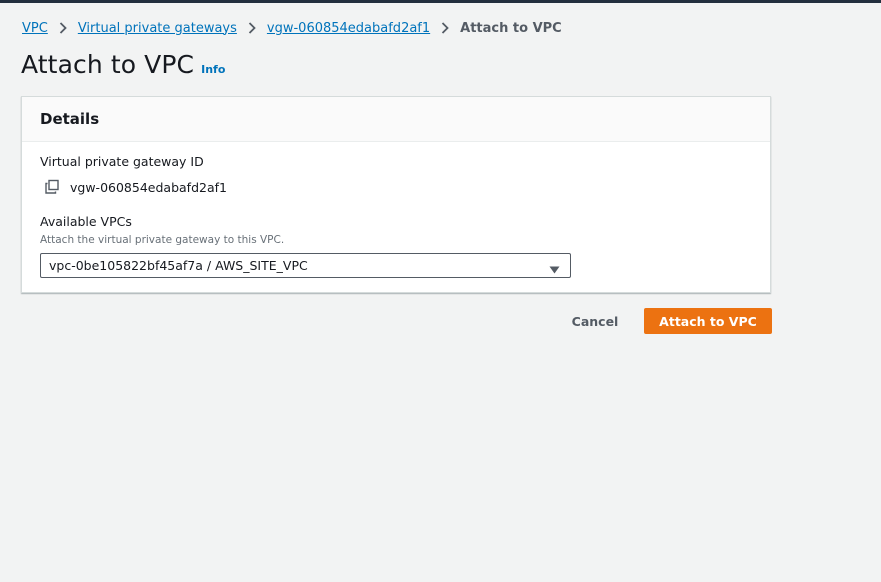  Describe the element at coordinates (440, 321) in the screenshot. I see `form-actions: Cancel Attach to VPC` at that location.